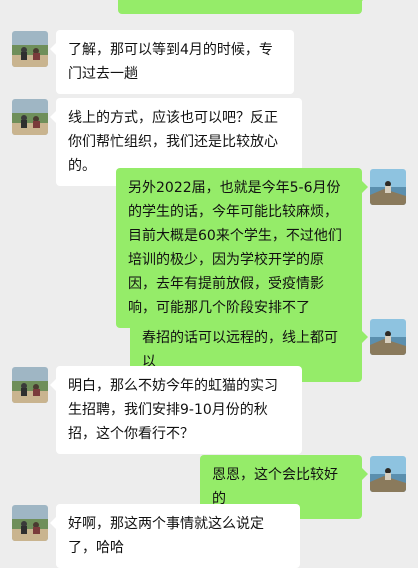 This screenshot has width=418, height=568. Describe the element at coordinates (176, 410) in the screenshot. I see `message-bubble-received: 明白，那么不妨今年的虹猫的实习生招聘，我们安排9-10月份的秋招，这个你看行不？` at that location.